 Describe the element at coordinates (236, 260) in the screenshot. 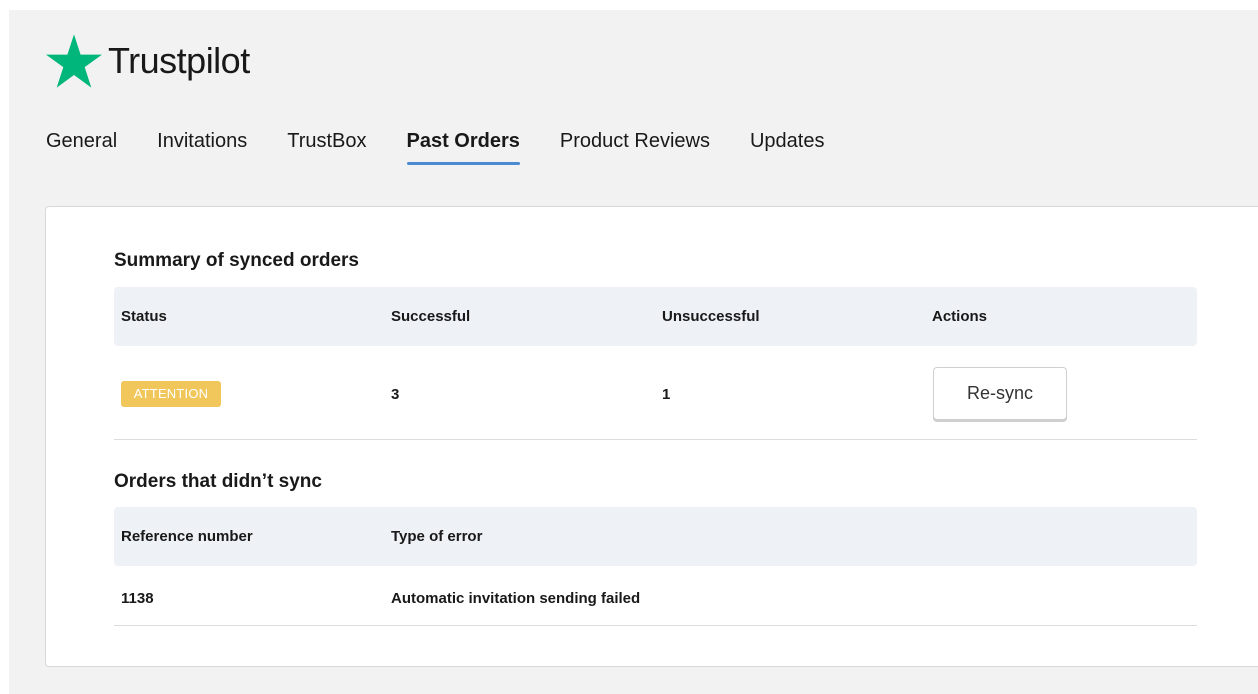

I see `summary-title: Summary of synced orders` at that location.